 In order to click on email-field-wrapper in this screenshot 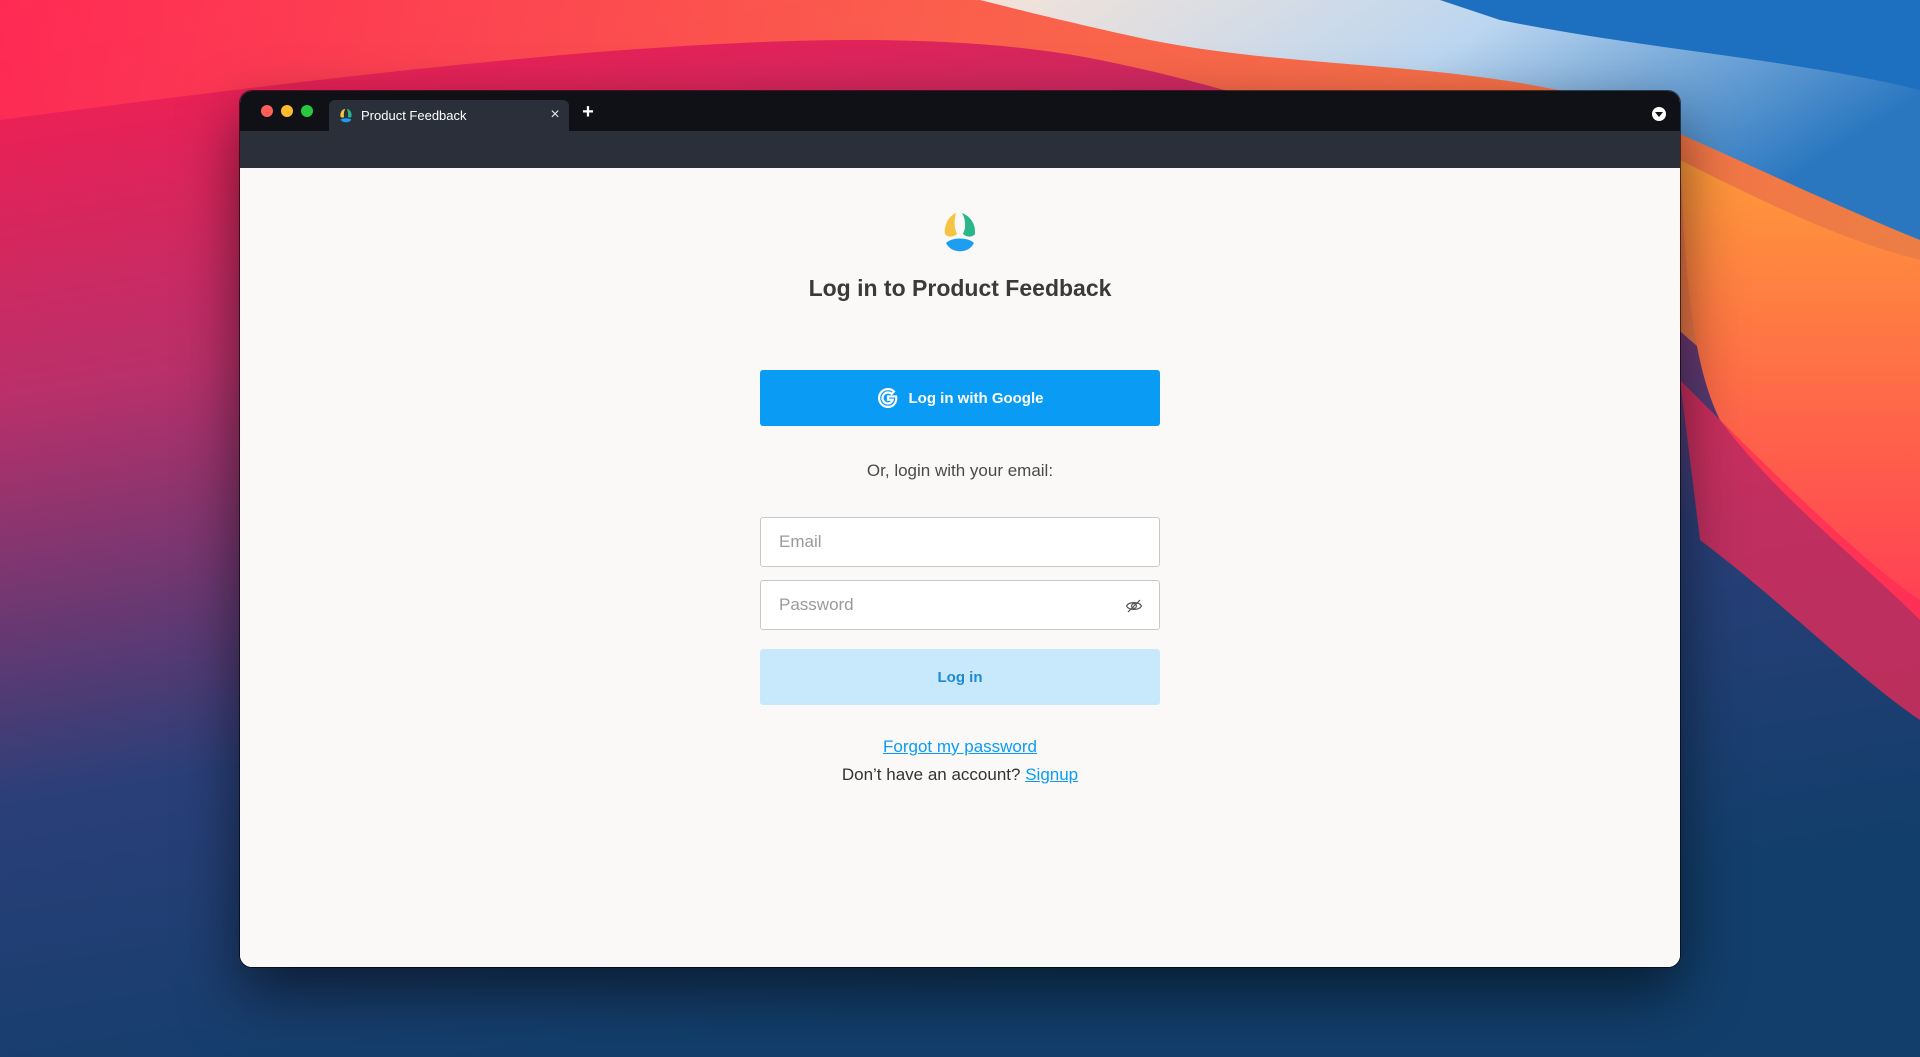, I will do `click(960, 542)`.